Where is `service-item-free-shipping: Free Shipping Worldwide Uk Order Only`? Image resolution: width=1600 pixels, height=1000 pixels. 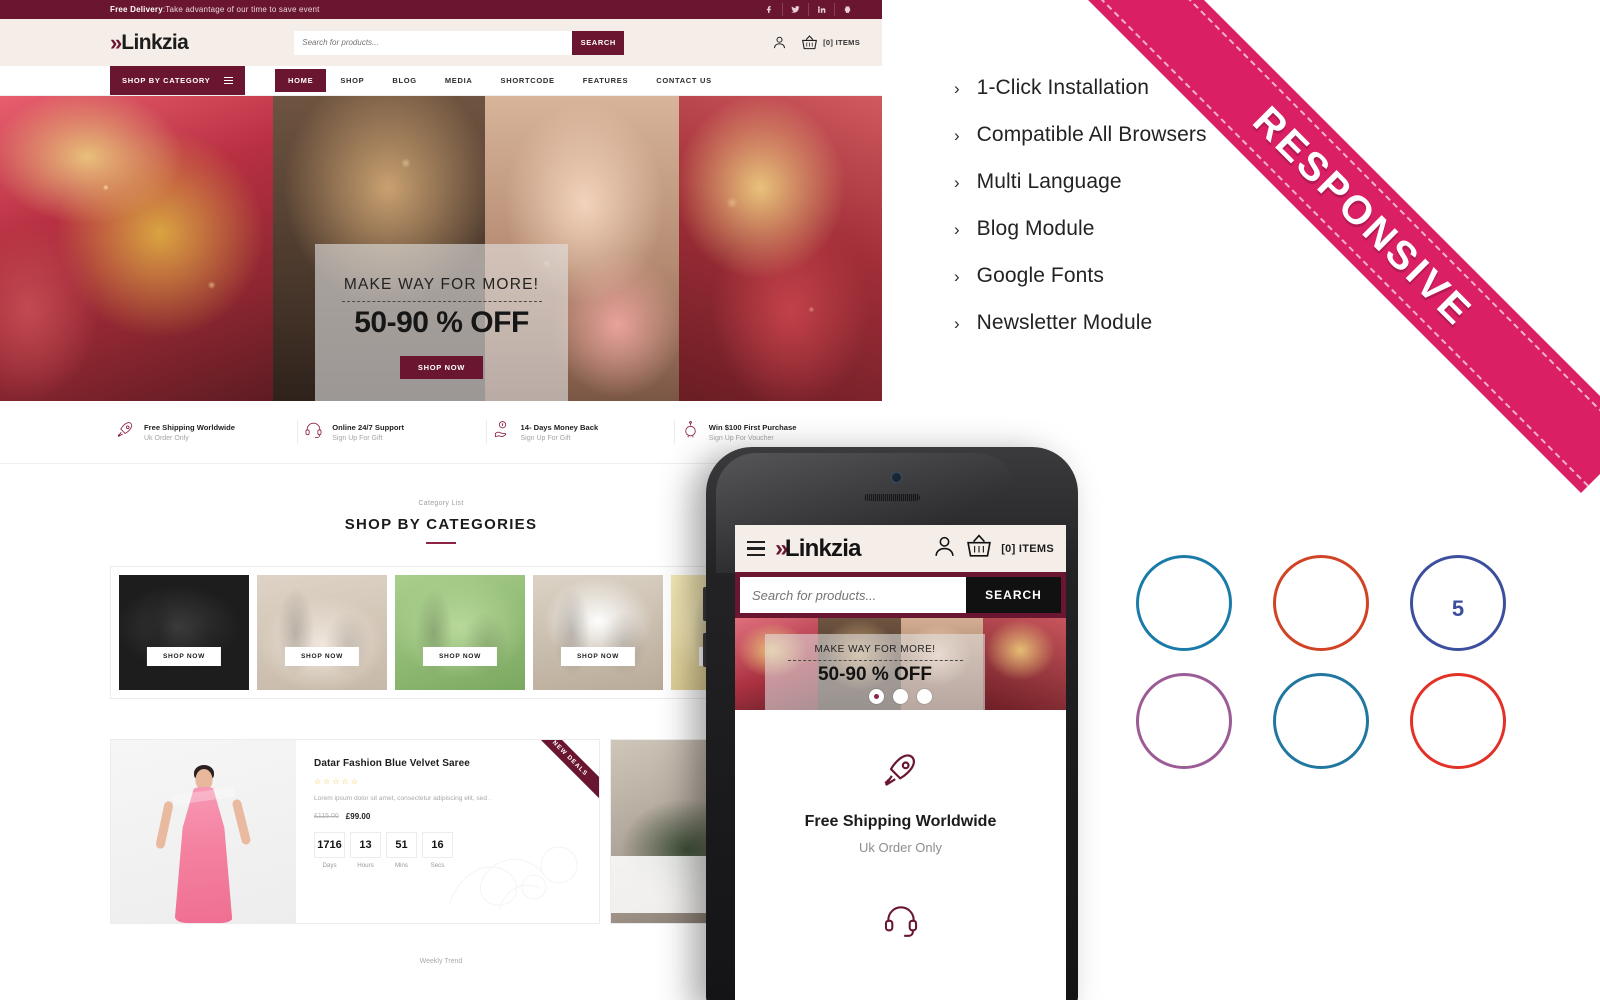 service-item-free-shipping: Free Shipping Worldwide Uk Order Only is located at coordinates (204, 432).